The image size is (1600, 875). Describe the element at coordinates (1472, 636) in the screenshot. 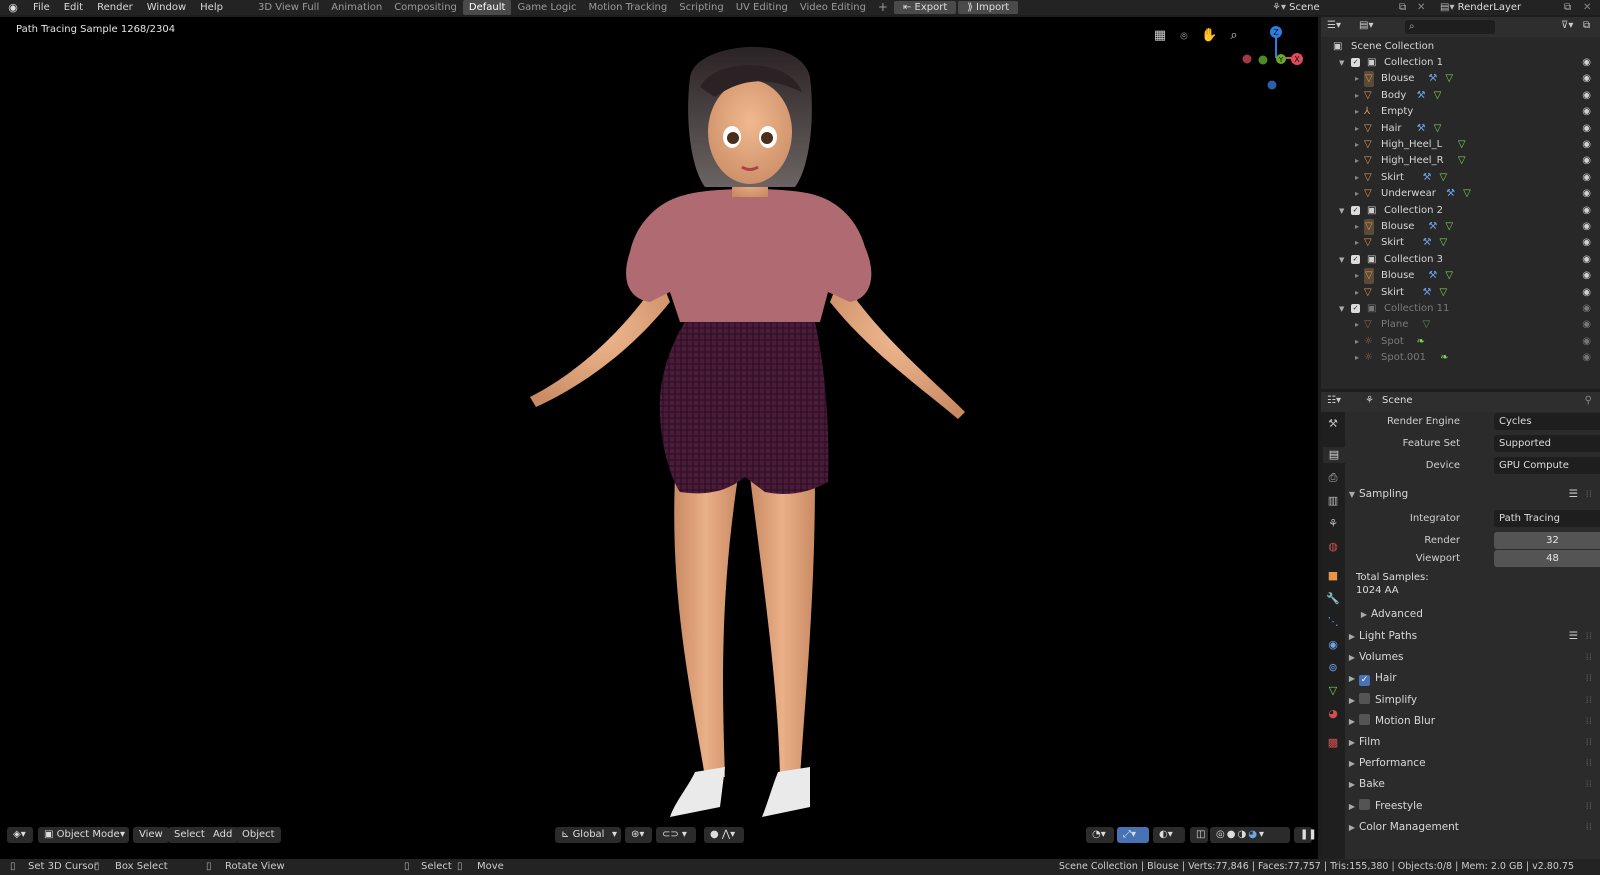

I see `panel-light-paths: ▶ Light Paths ☰ ⁞⁞` at that location.